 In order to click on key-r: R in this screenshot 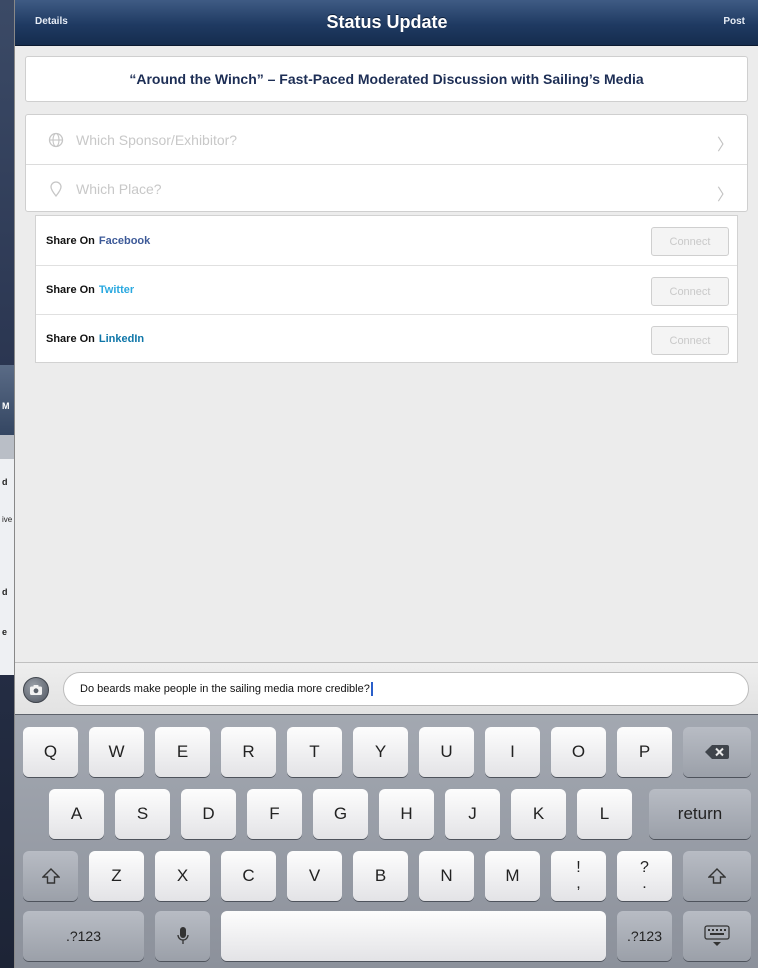, I will do `click(248, 752)`.